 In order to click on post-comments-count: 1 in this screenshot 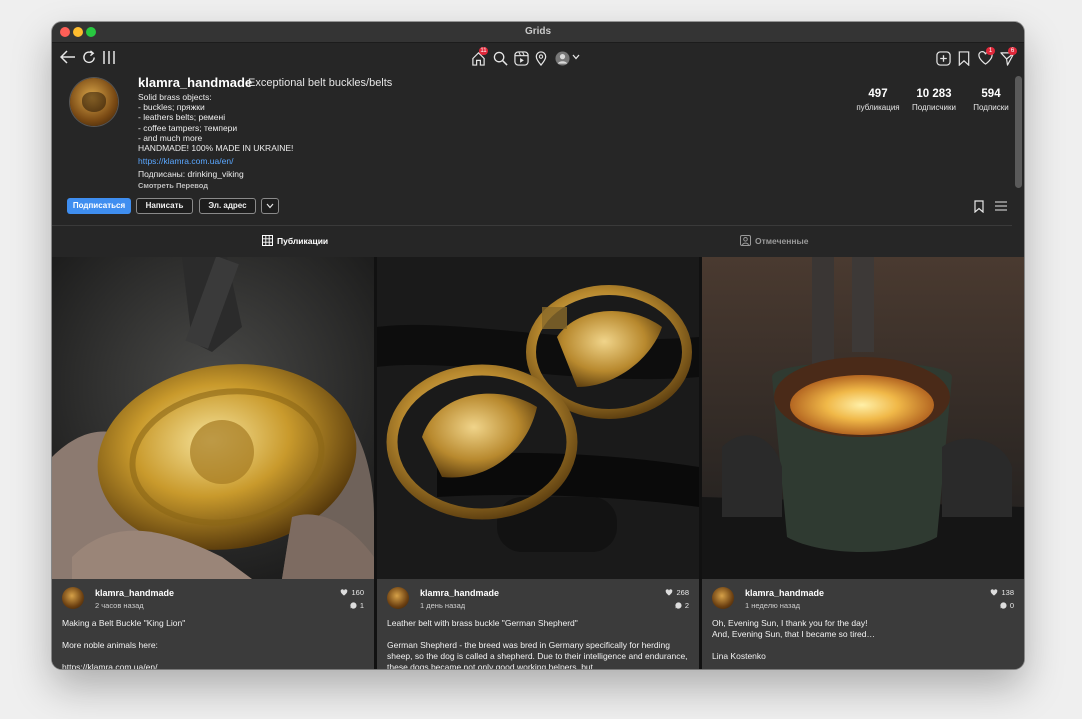, I will do `click(361, 605)`.